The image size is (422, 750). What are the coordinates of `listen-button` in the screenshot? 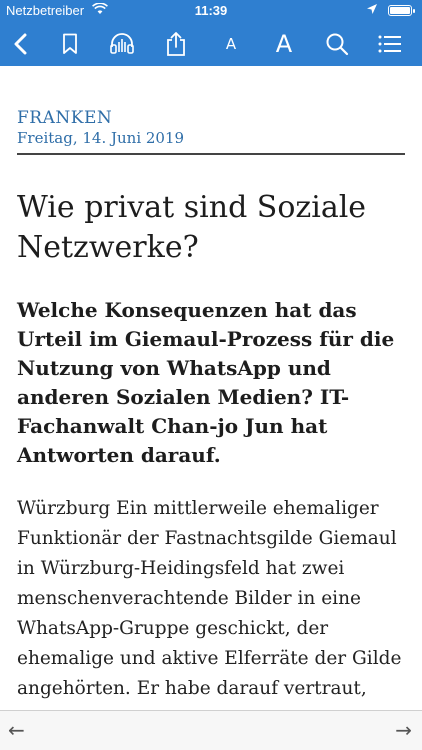 It's located at (122, 44).